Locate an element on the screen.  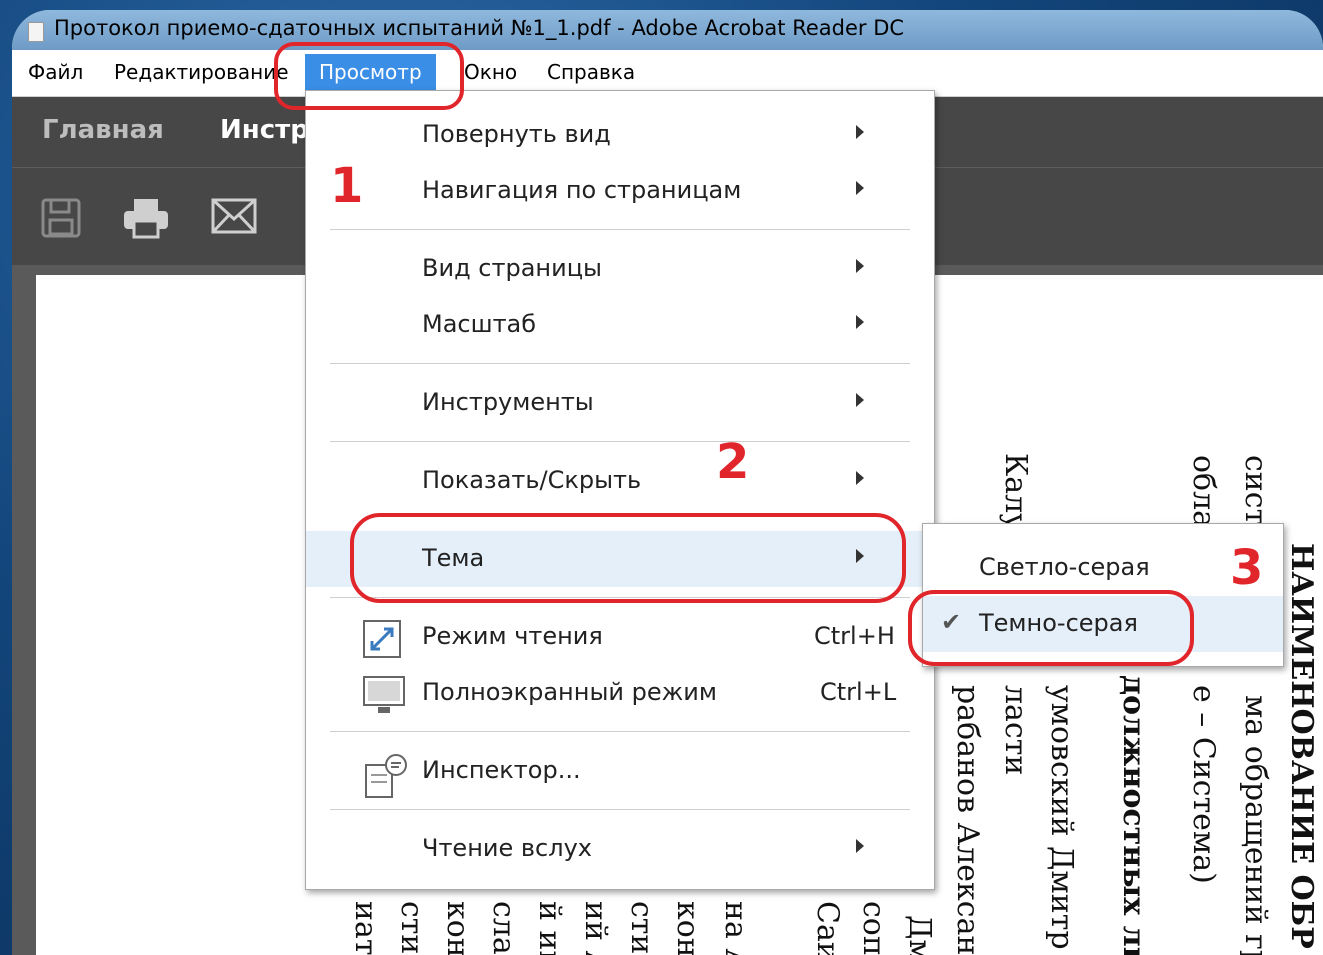
doc-text: на А is located at coordinates (735, 928).